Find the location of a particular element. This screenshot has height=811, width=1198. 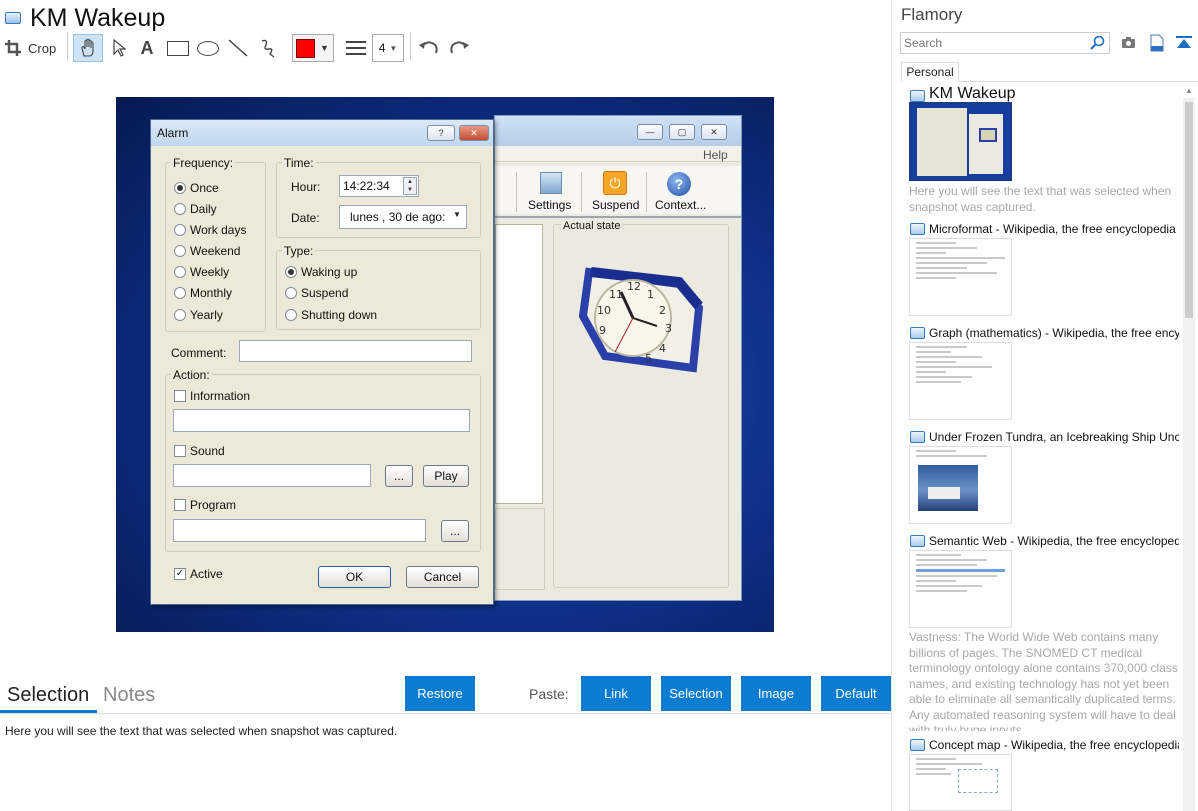

information-checkbox is located at coordinates (180, 396).